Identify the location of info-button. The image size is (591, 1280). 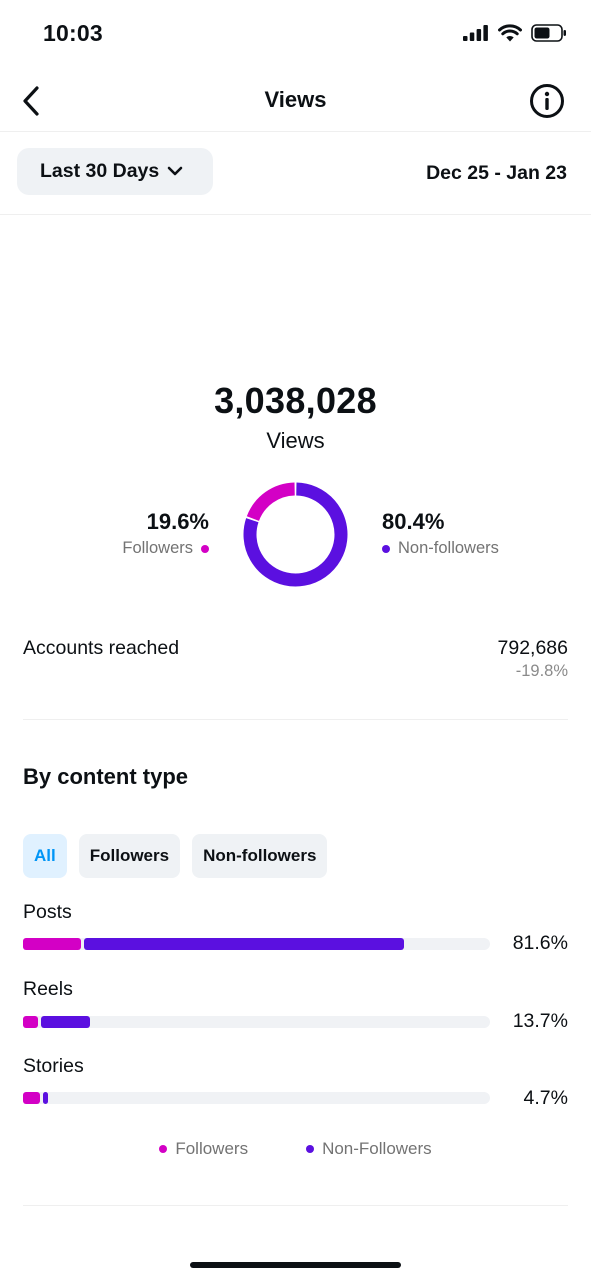
(547, 101).